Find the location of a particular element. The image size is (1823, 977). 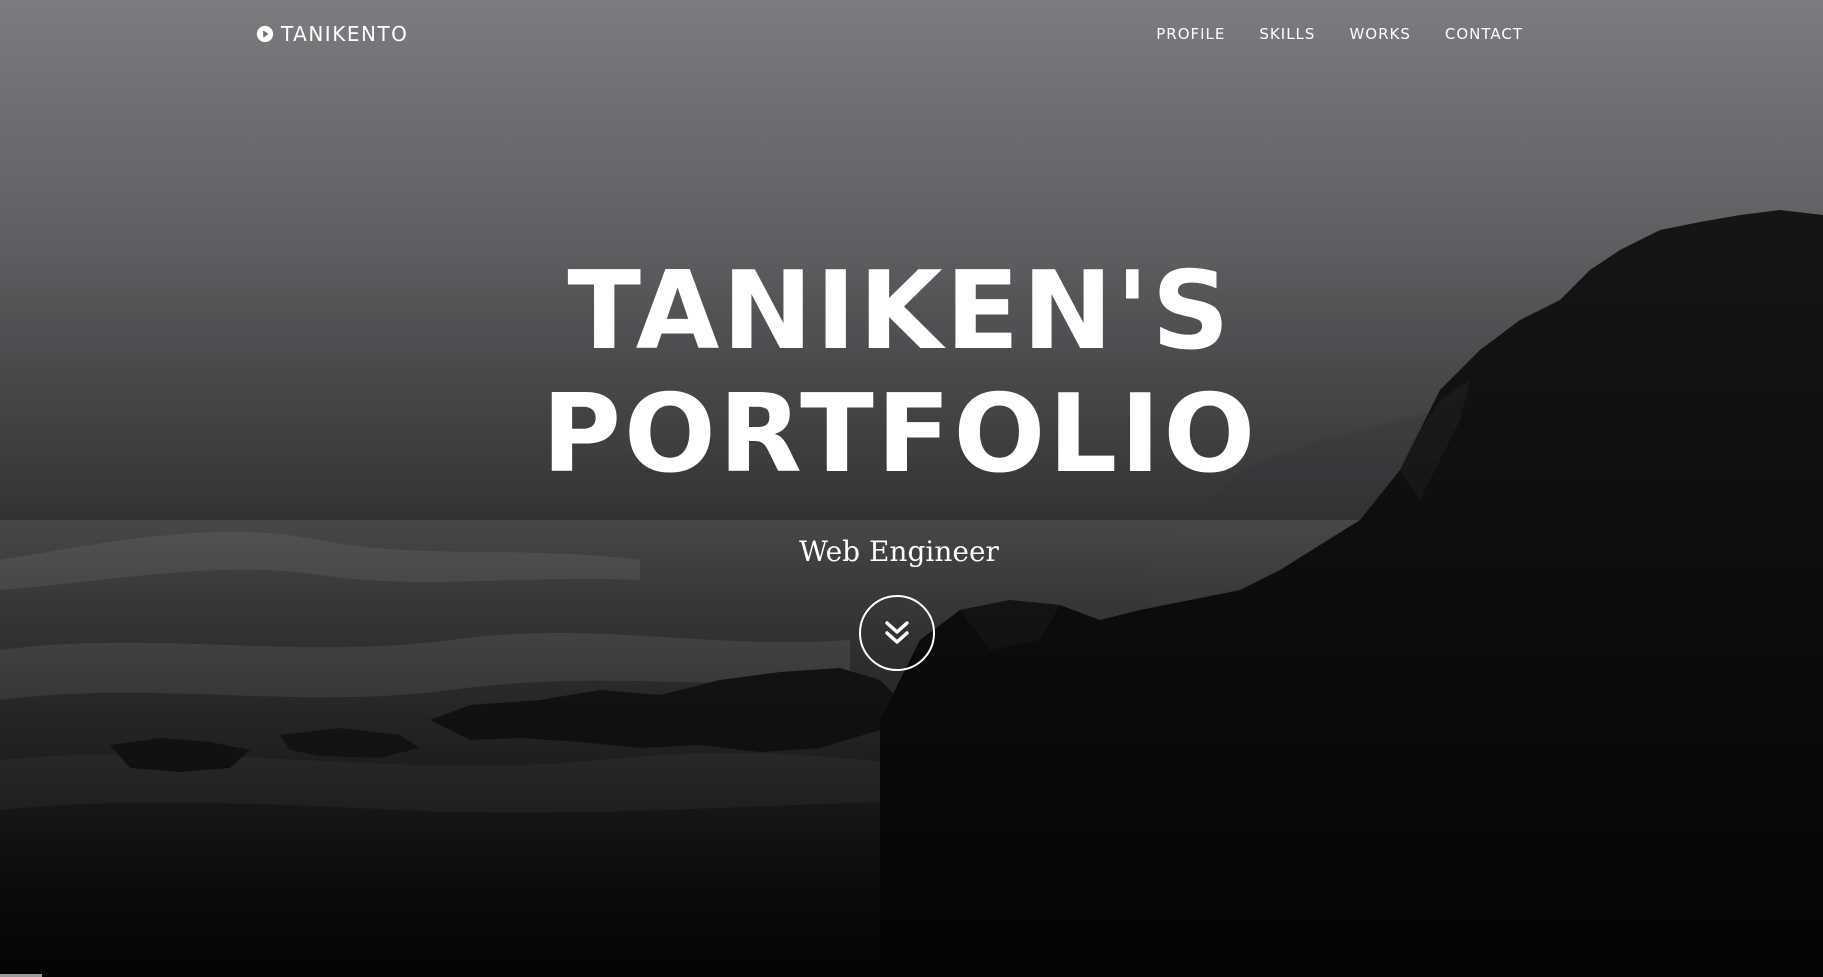

nav-item-skills: SKILLS is located at coordinates (1287, 34).